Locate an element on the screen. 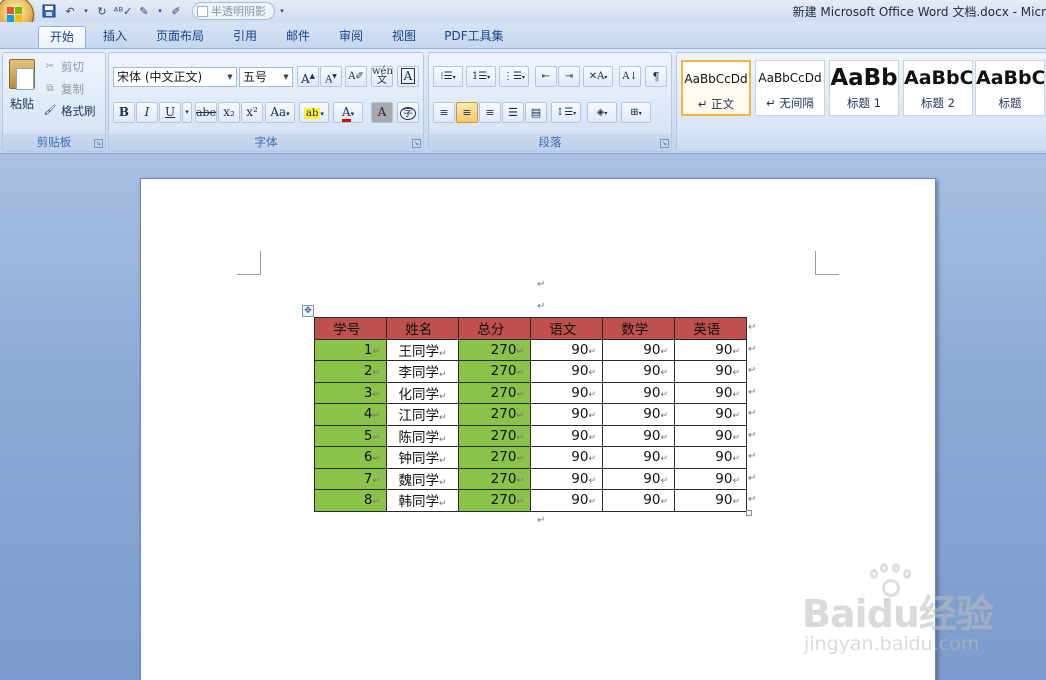 The width and height of the screenshot is (1046, 680). table-cell: 化同学↵ is located at coordinates (422, 392).